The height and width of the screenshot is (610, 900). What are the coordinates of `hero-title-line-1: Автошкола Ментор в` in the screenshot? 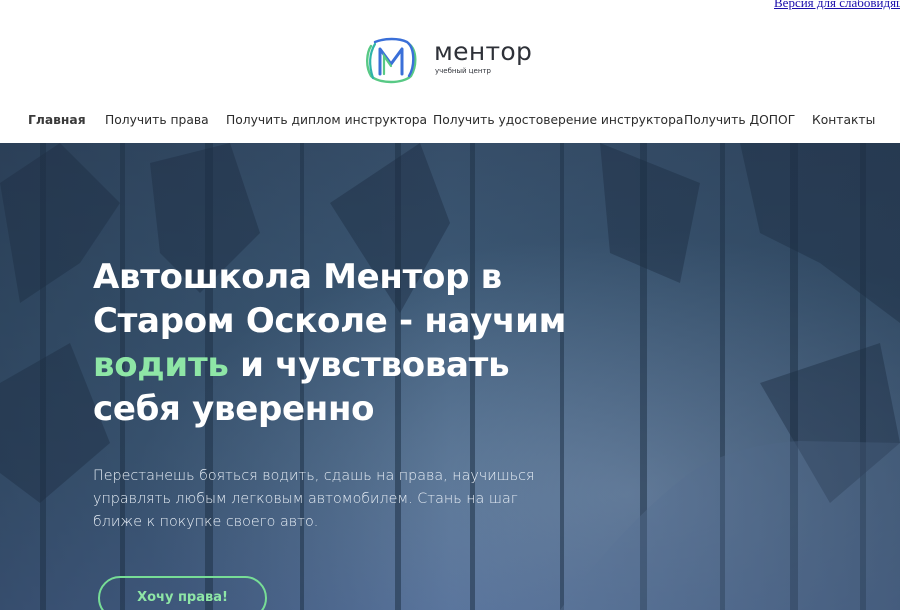 It's located at (297, 277).